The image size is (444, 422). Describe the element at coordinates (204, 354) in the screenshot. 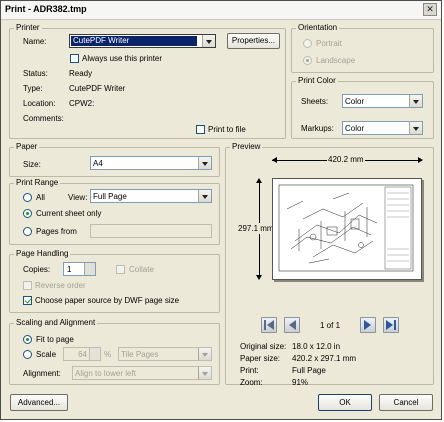

I see `tile-pages-dropdown-icon` at that location.